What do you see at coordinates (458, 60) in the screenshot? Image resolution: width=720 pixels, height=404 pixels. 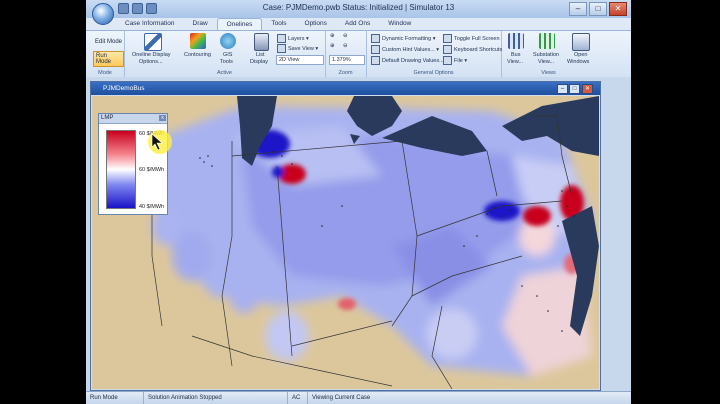 I see `file-label: File` at bounding box center [458, 60].